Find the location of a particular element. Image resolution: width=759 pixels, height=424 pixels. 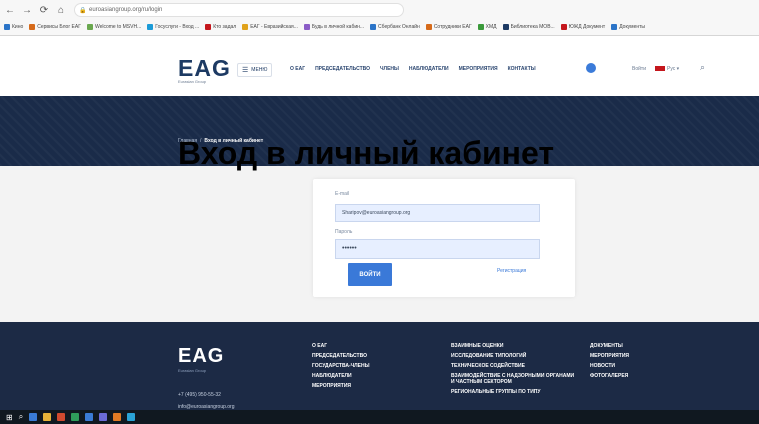

bookmark-label: Документы is located at coordinates (632, 27).